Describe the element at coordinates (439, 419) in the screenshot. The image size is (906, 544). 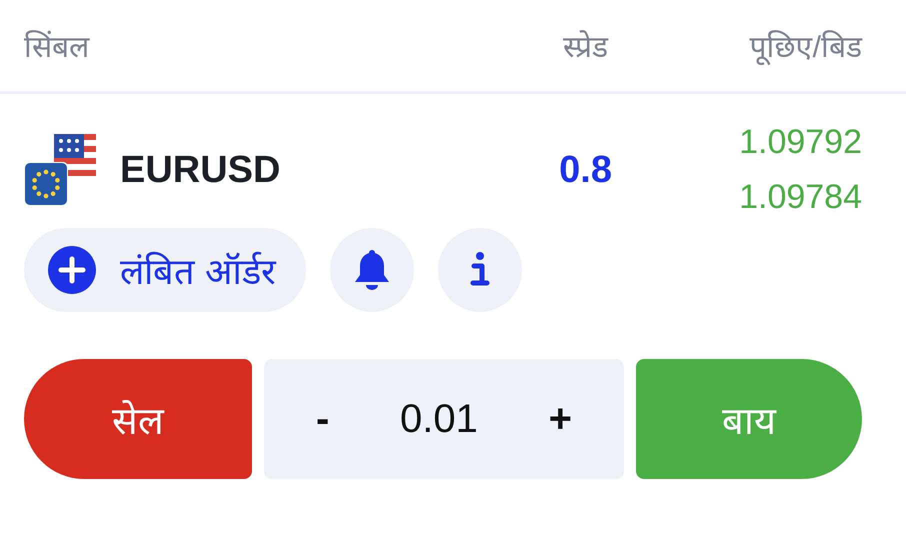
I see `volume-value: 0.01` at that location.